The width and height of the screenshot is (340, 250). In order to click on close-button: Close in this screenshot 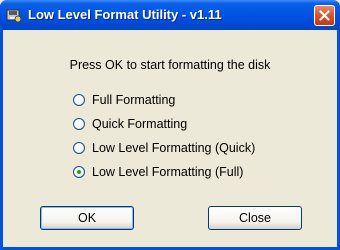, I will do `click(255, 218)`.